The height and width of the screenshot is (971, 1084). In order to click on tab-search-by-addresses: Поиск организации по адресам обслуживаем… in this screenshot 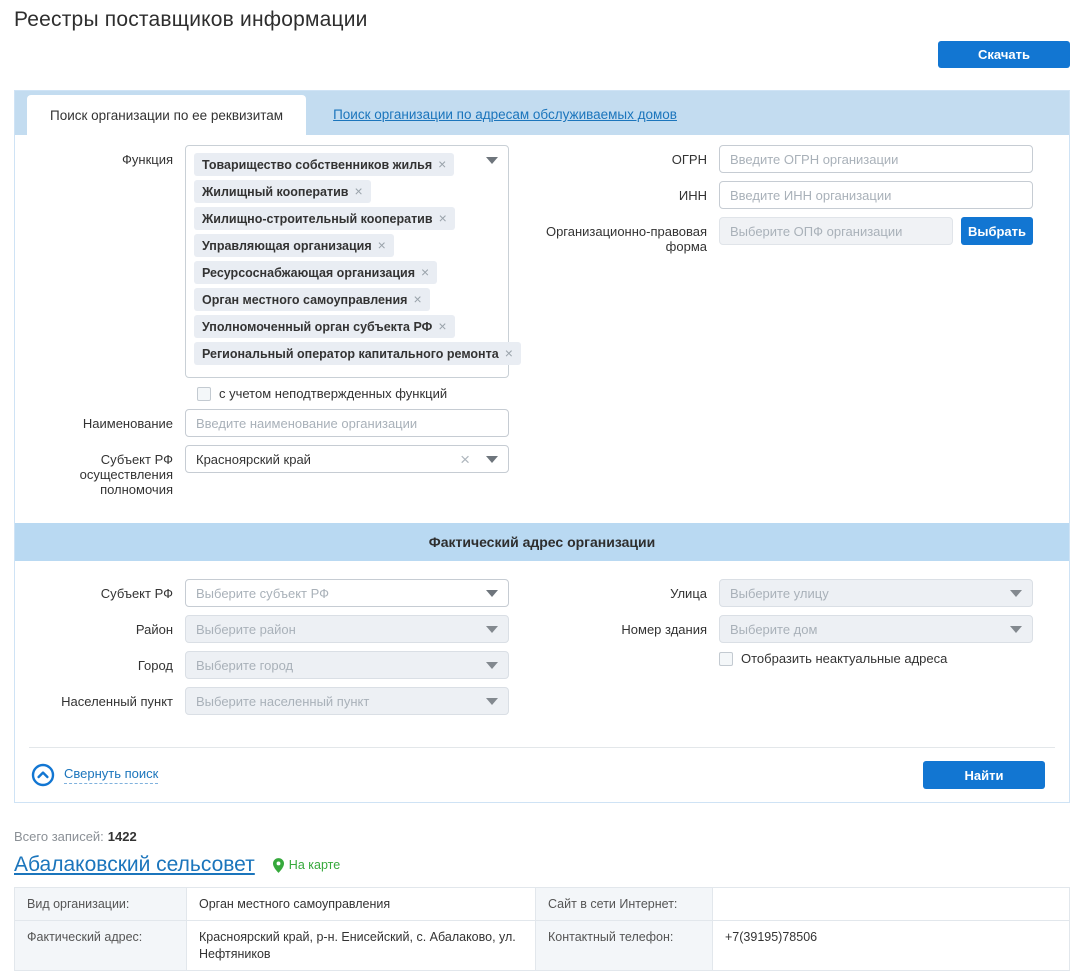, I will do `click(505, 114)`.